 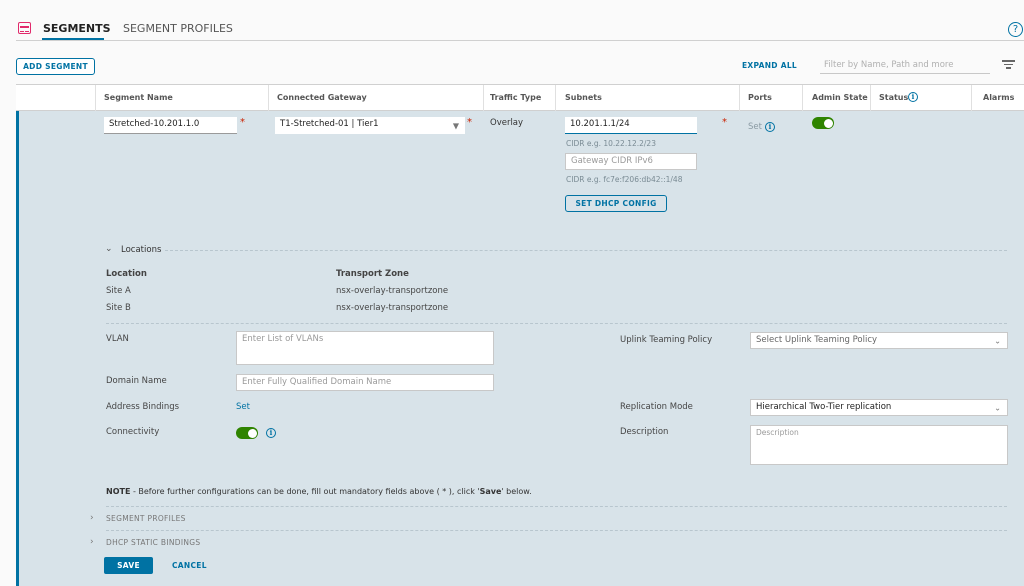 What do you see at coordinates (631, 161) in the screenshot?
I see `gateway-ipv6-input: Gateway CIDR IPv6` at bounding box center [631, 161].